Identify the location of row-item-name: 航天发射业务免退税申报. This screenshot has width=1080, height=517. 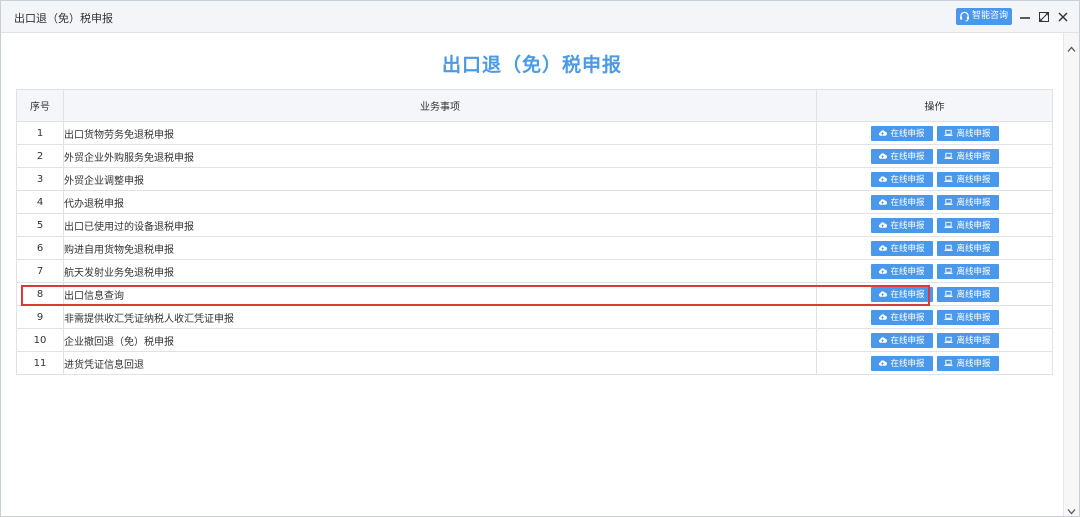
(440, 271).